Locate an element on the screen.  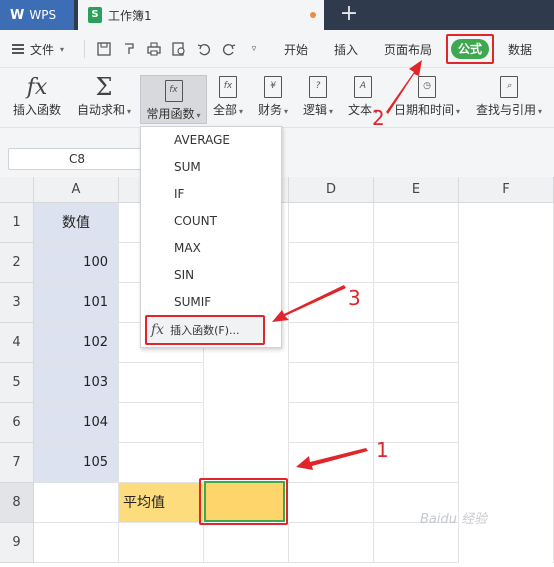
row-header-9: 9 is located at coordinates (17, 543).